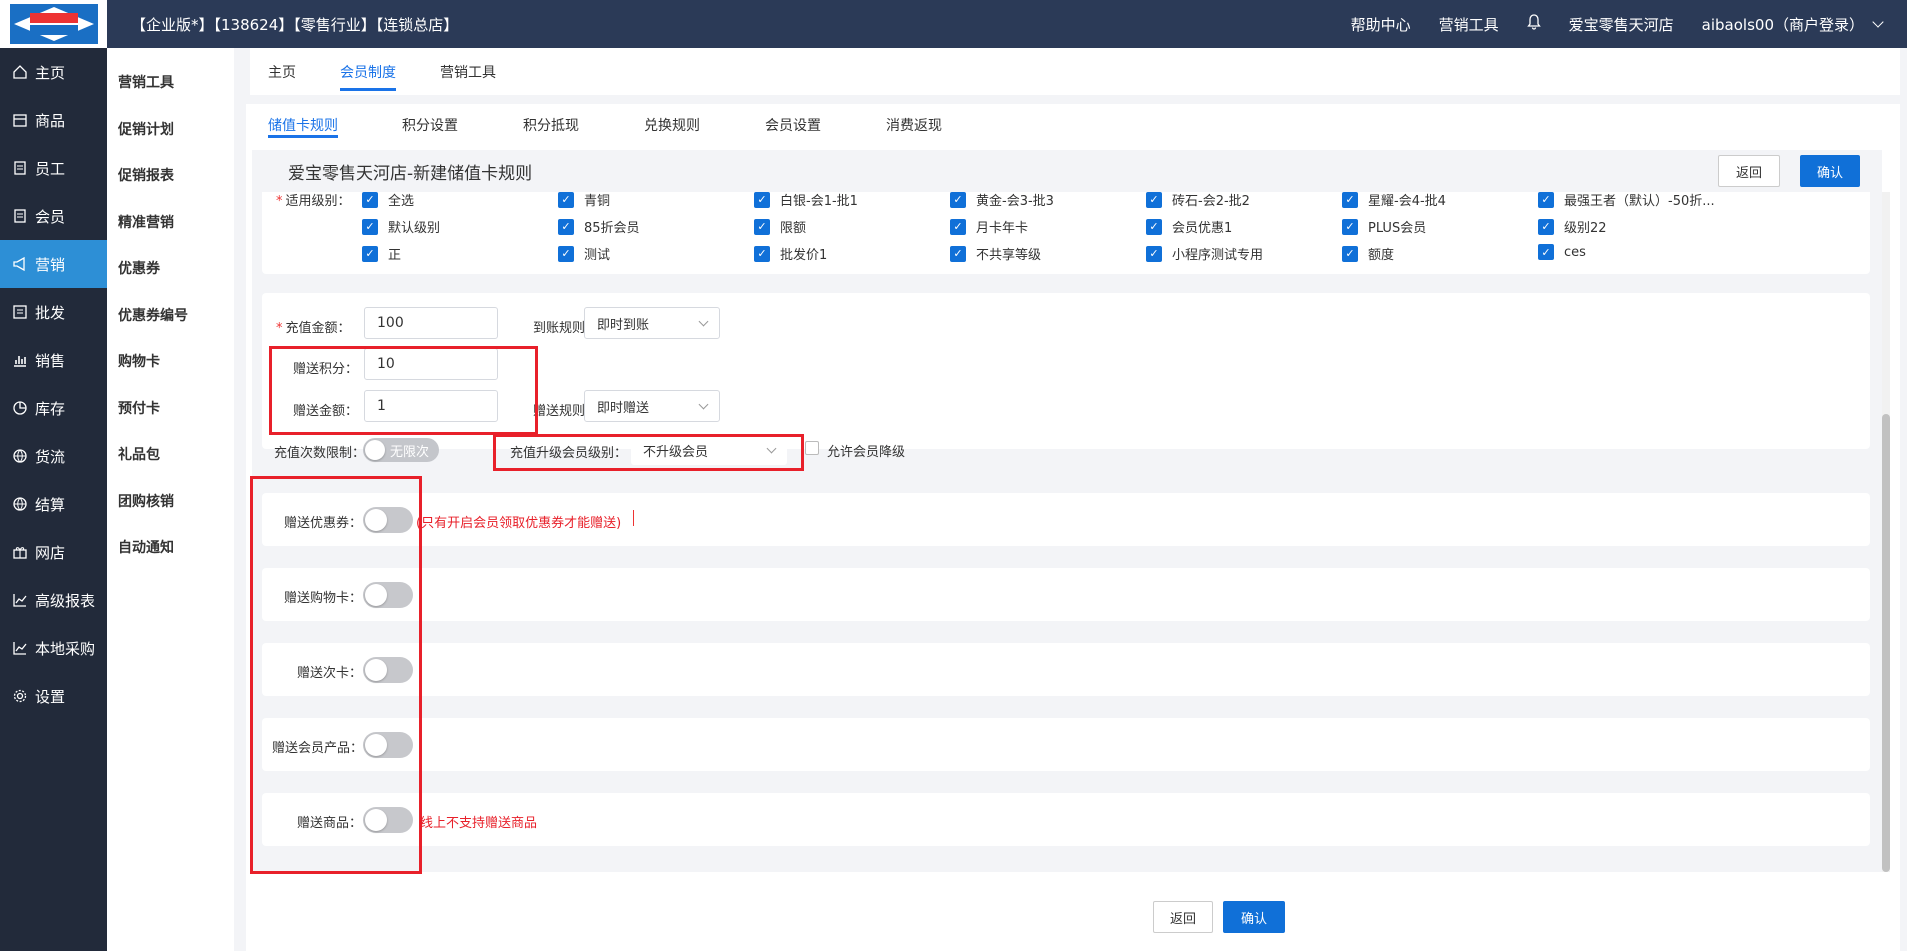 The height and width of the screenshot is (951, 1907). Describe the element at coordinates (20, 312) in the screenshot. I see `list-icon` at that location.